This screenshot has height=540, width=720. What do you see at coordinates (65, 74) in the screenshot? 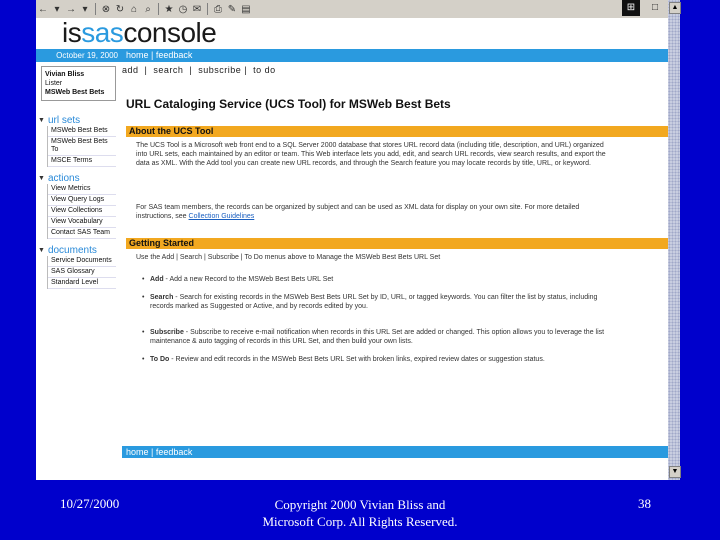
I see `user-name: Vivian Bliss` at bounding box center [65, 74].